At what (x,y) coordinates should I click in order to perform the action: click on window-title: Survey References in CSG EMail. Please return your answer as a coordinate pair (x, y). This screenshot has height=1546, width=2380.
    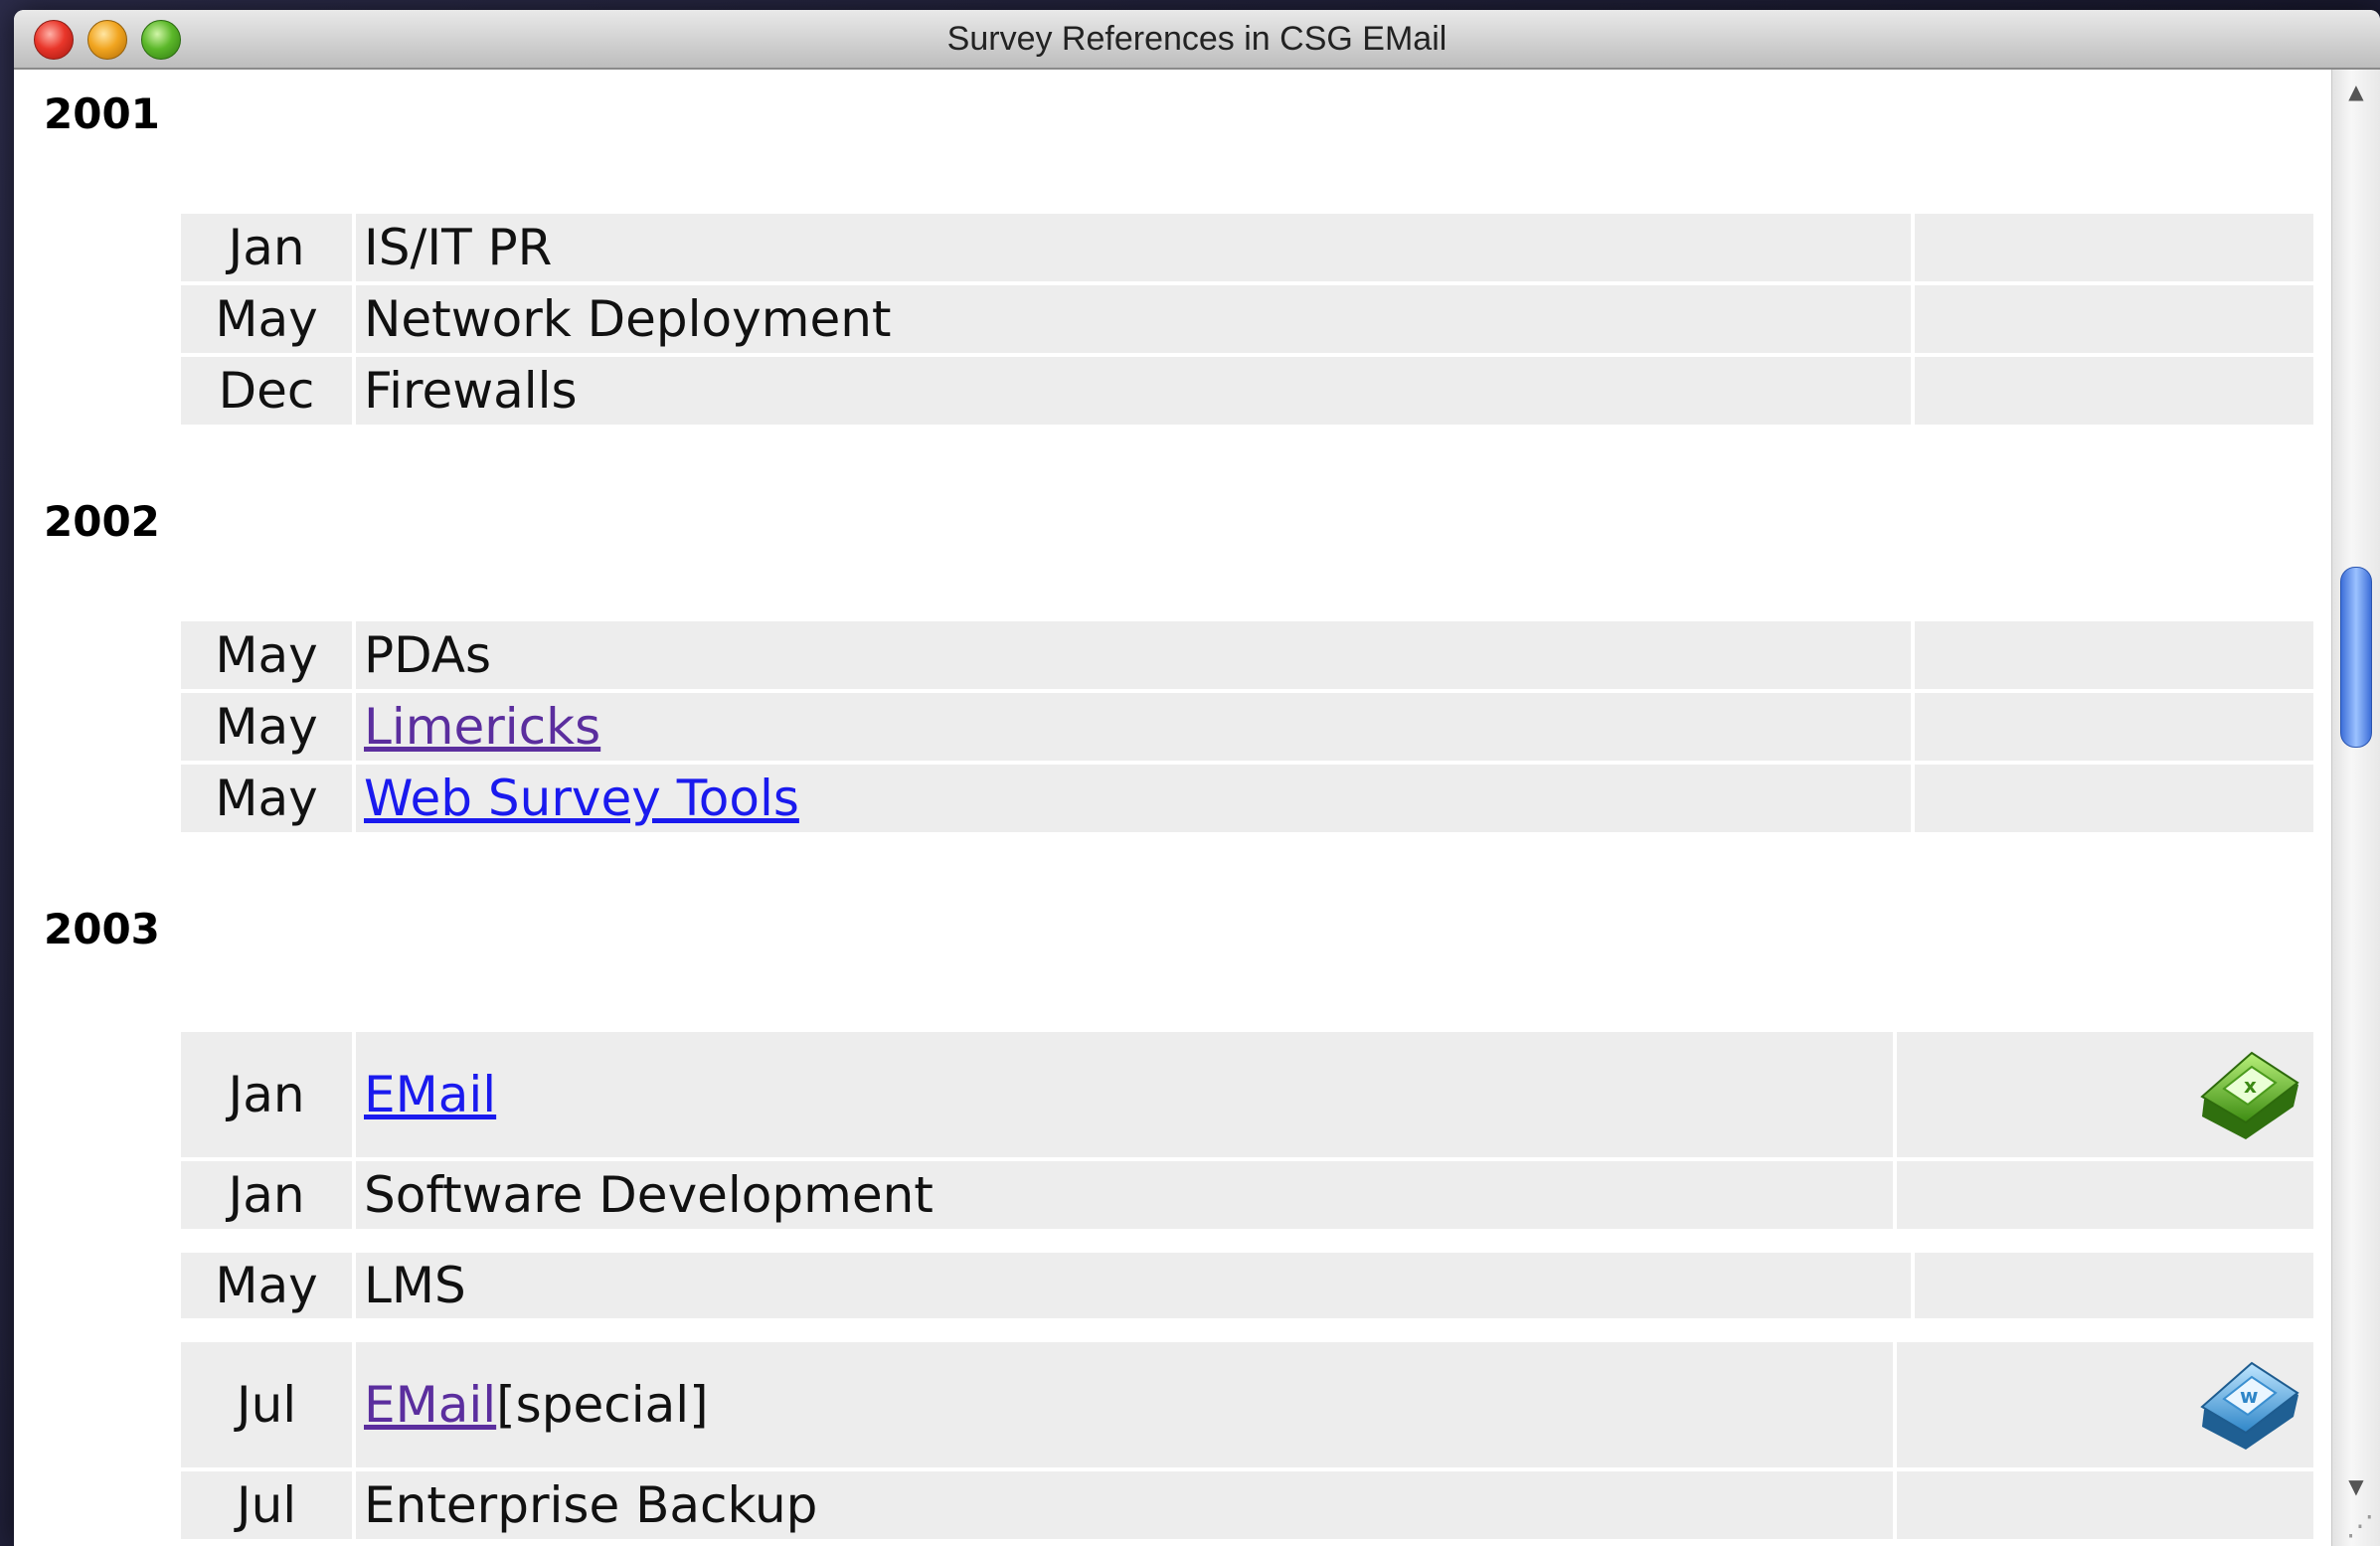
    Looking at the image, I should click on (1196, 39).